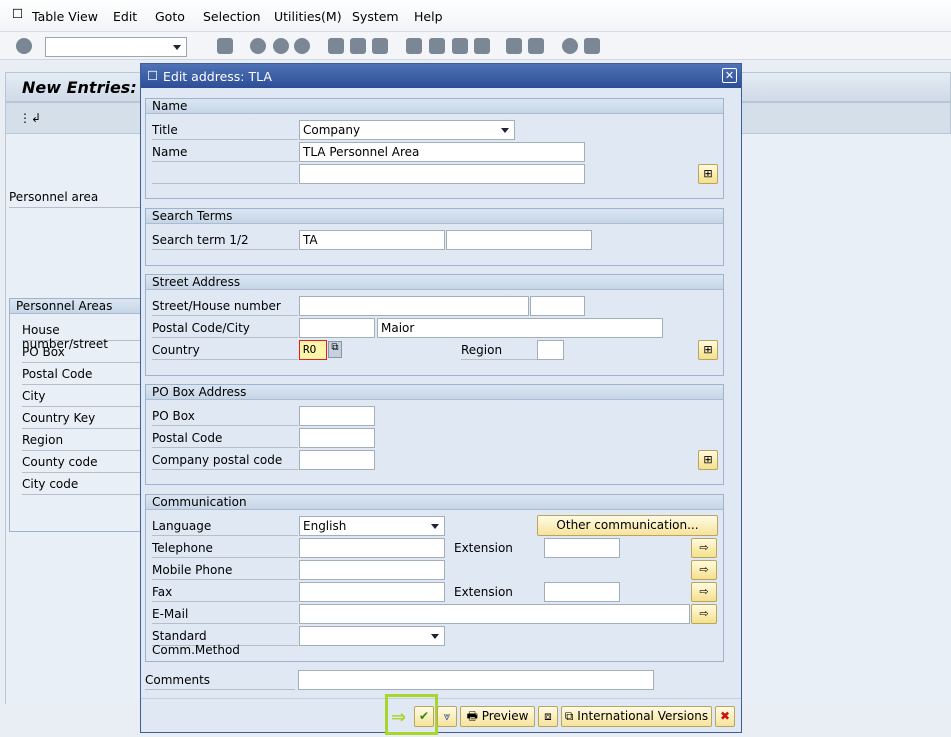 The width and height of the screenshot is (951, 737). Describe the element at coordinates (704, 592) in the screenshot. I see `fax-more-icon: ⇨` at that location.